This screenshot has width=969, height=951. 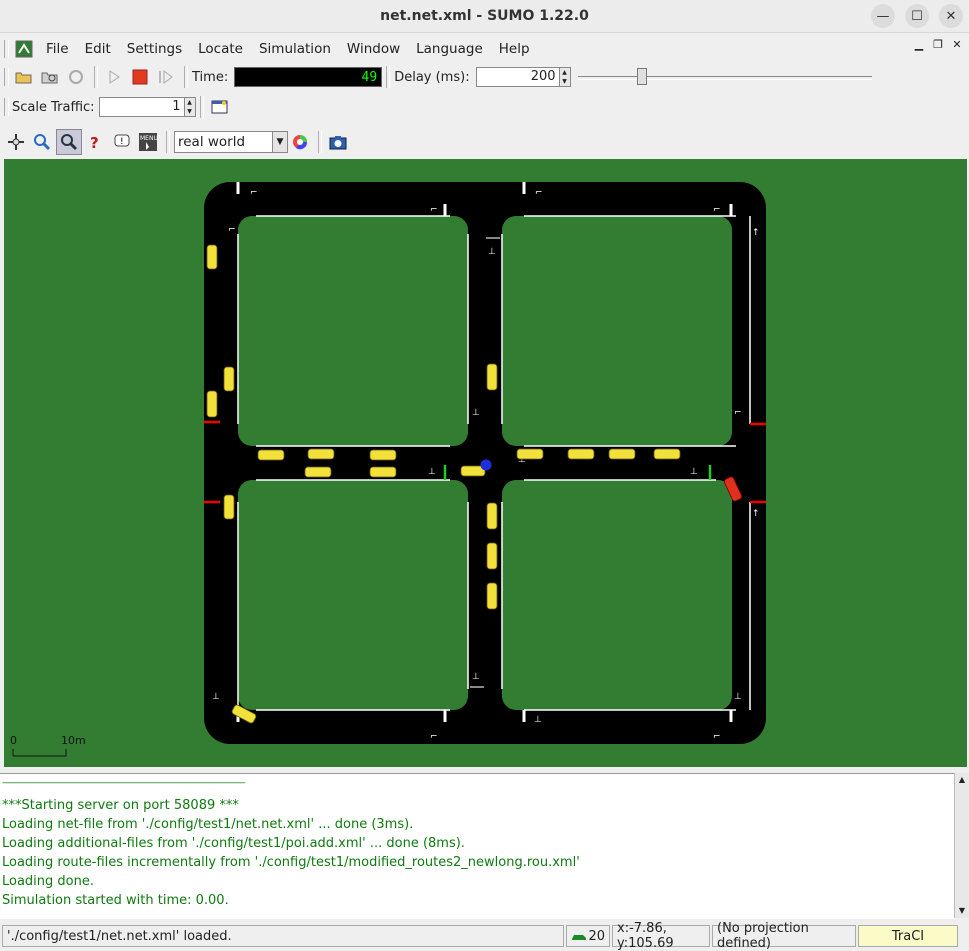 I want to click on block-bottom-right, so click(x=617, y=595).